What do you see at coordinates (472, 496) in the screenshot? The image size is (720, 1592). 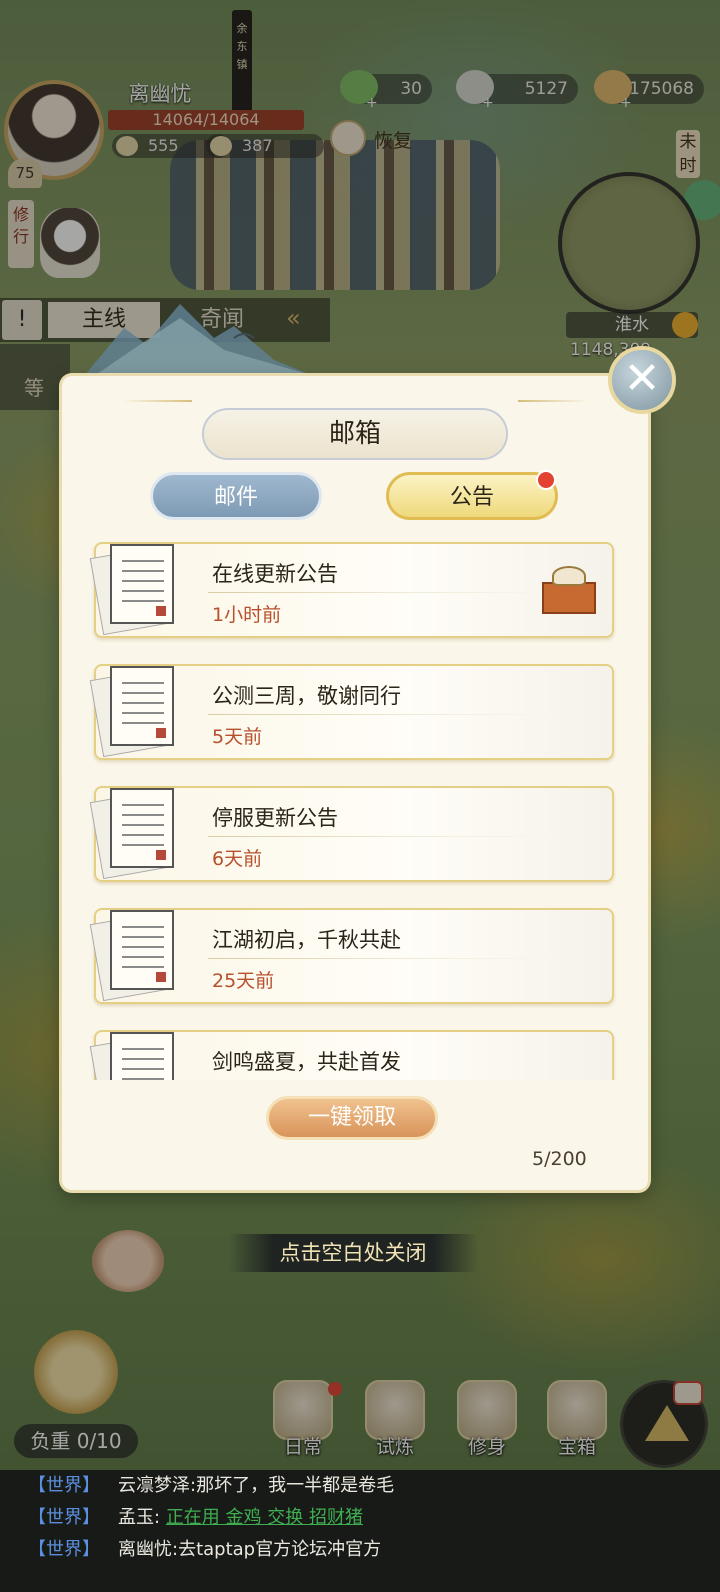 I see `tab-announcement: 公告` at bounding box center [472, 496].